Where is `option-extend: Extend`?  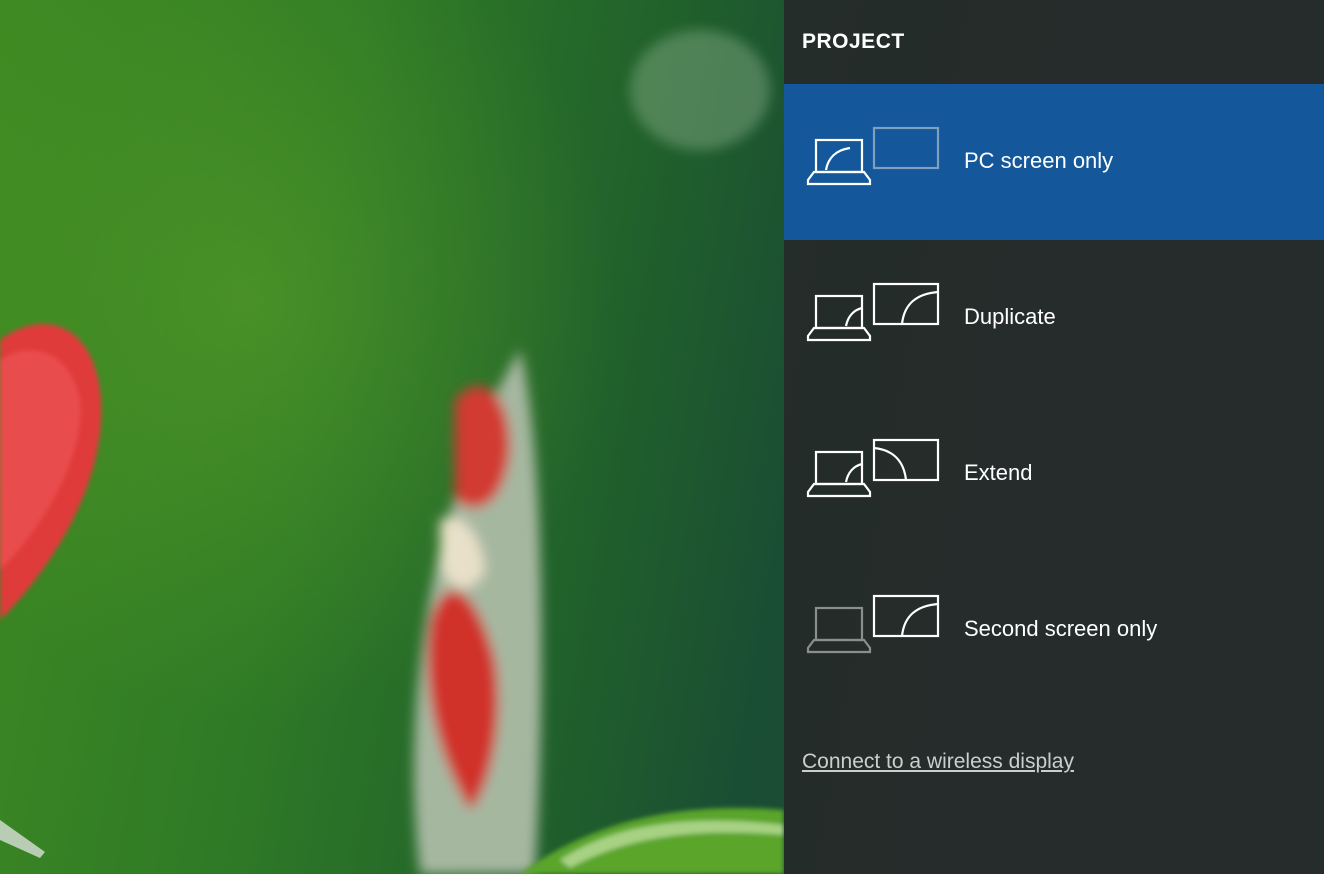
option-extend: Extend is located at coordinates (1054, 474).